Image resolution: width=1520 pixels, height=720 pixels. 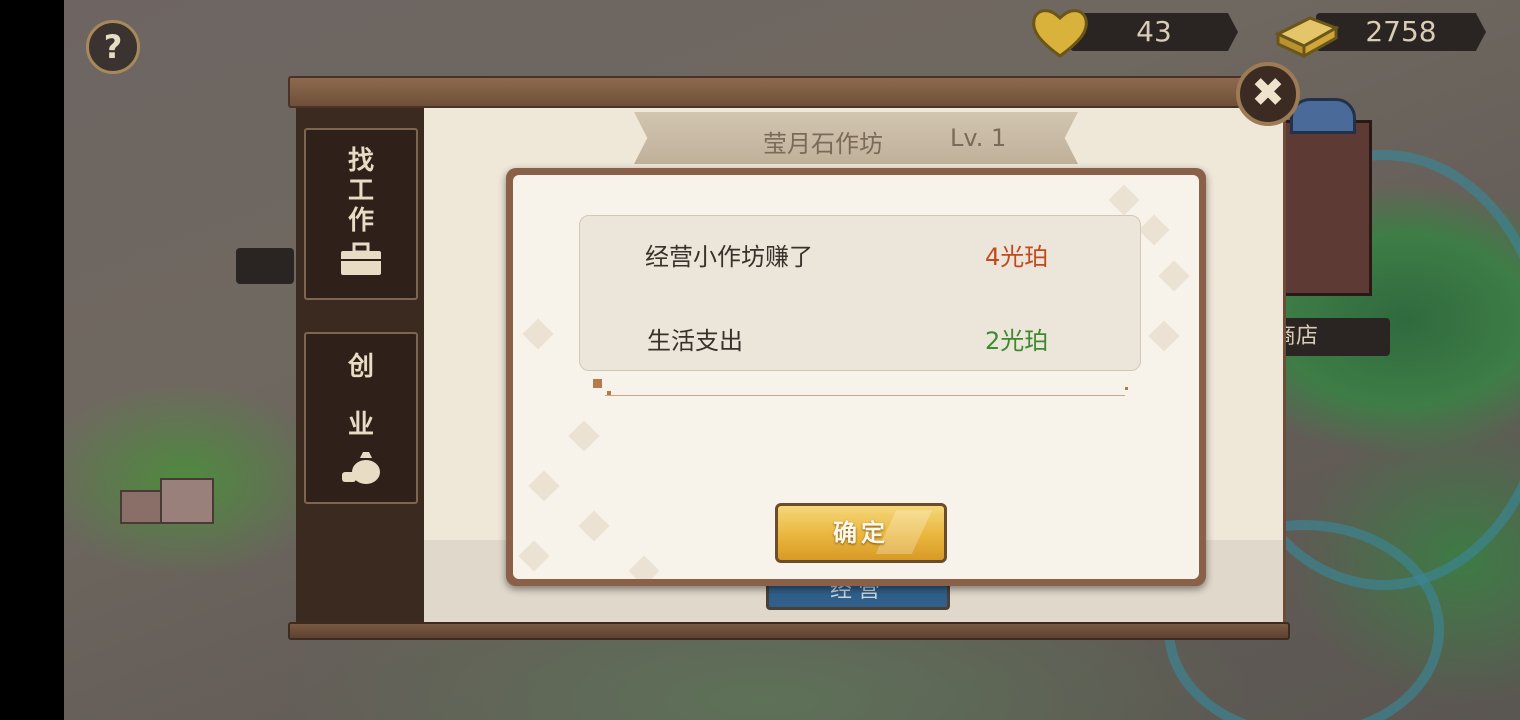 I want to click on screen-left-bar, so click(x=32, y=360).